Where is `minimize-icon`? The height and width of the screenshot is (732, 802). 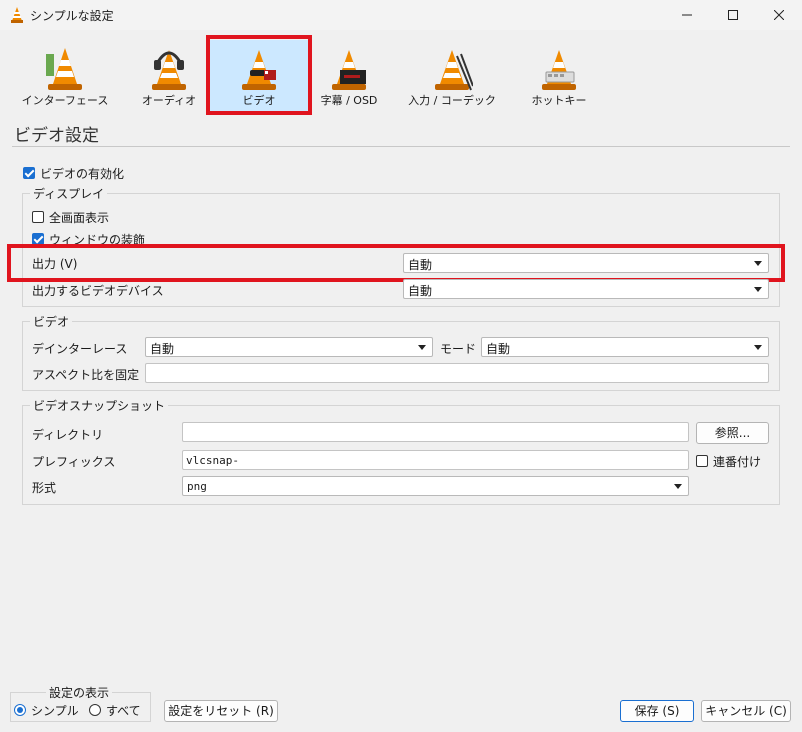 minimize-icon is located at coordinates (687, 15).